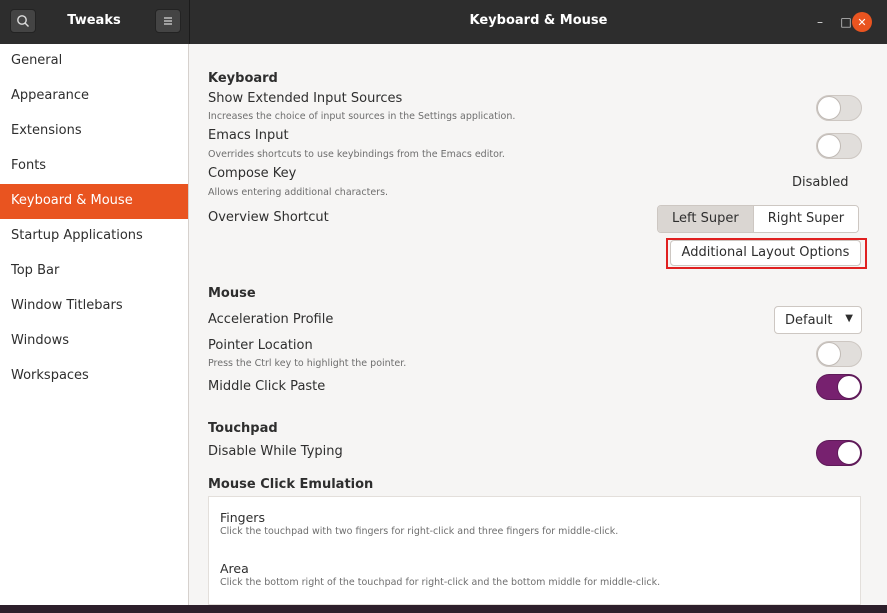  I want to click on compose-key-value: Disabled, so click(820, 182).